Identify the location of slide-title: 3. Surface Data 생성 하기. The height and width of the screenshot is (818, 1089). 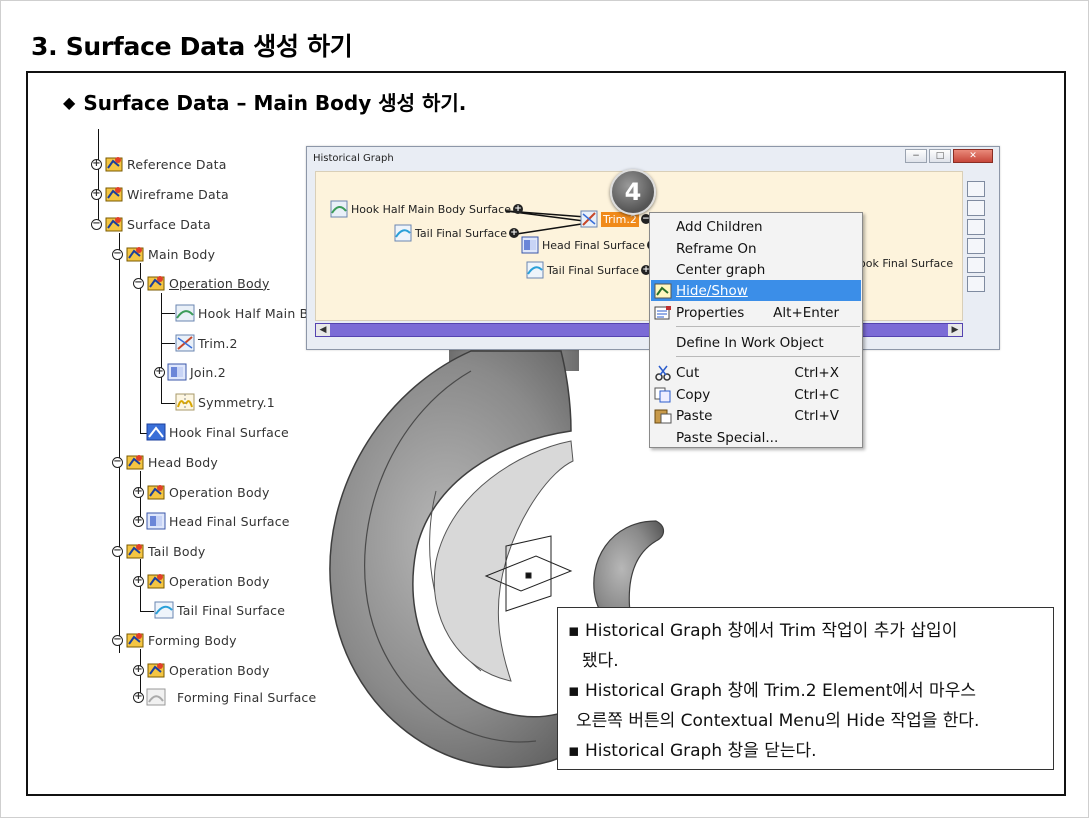
(192, 46).